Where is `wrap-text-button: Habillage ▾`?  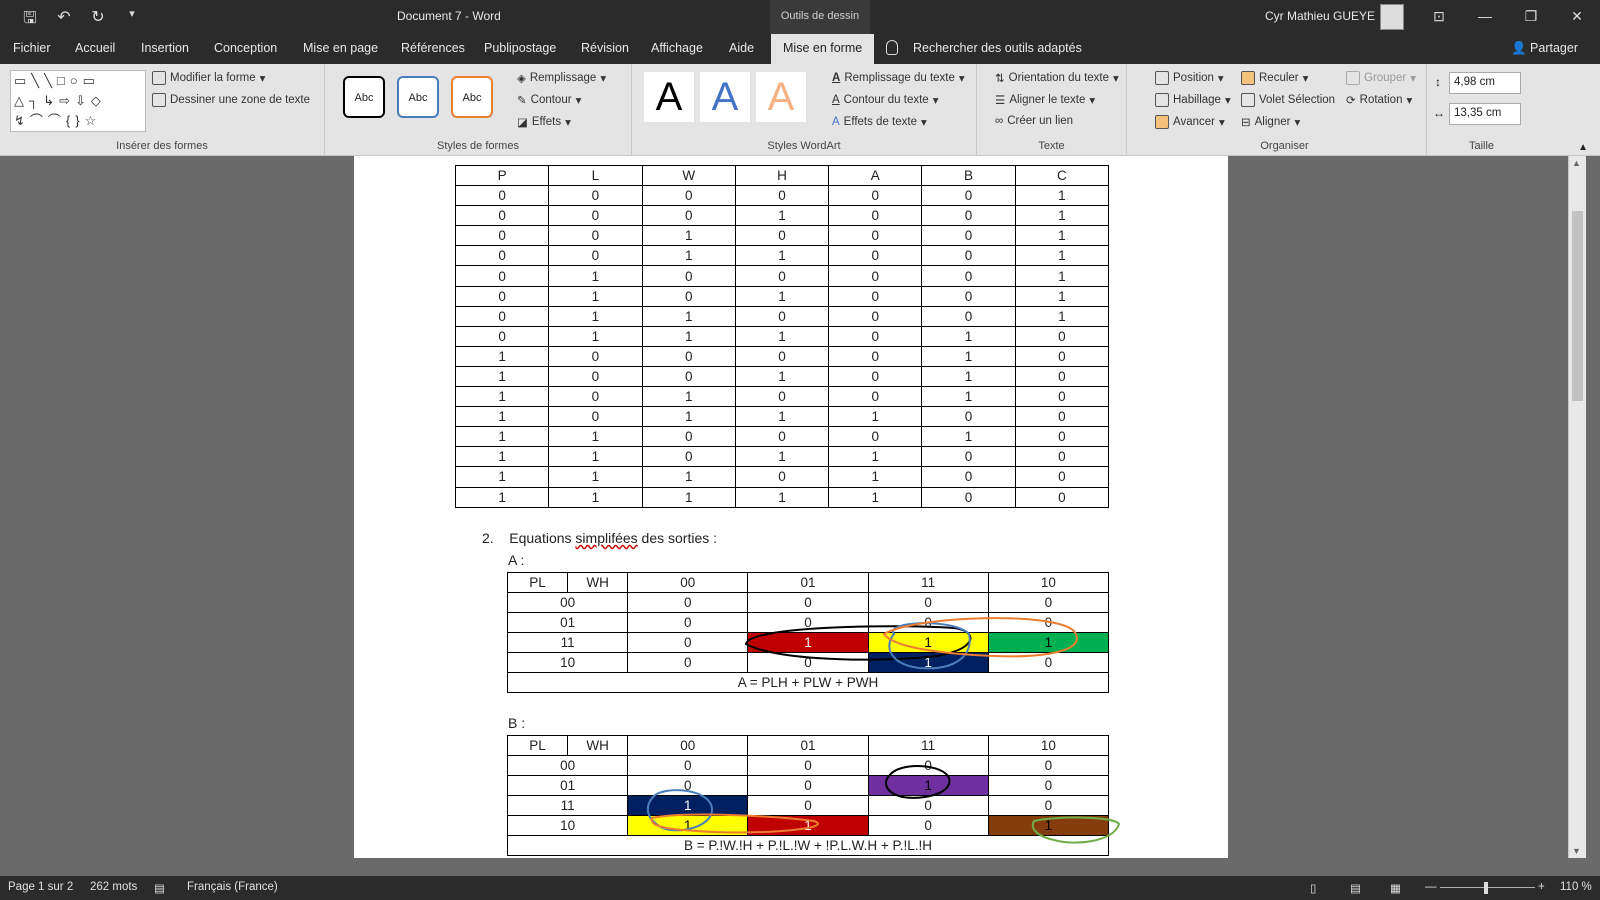
wrap-text-button: Habillage ▾ is located at coordinates (1193, 100).